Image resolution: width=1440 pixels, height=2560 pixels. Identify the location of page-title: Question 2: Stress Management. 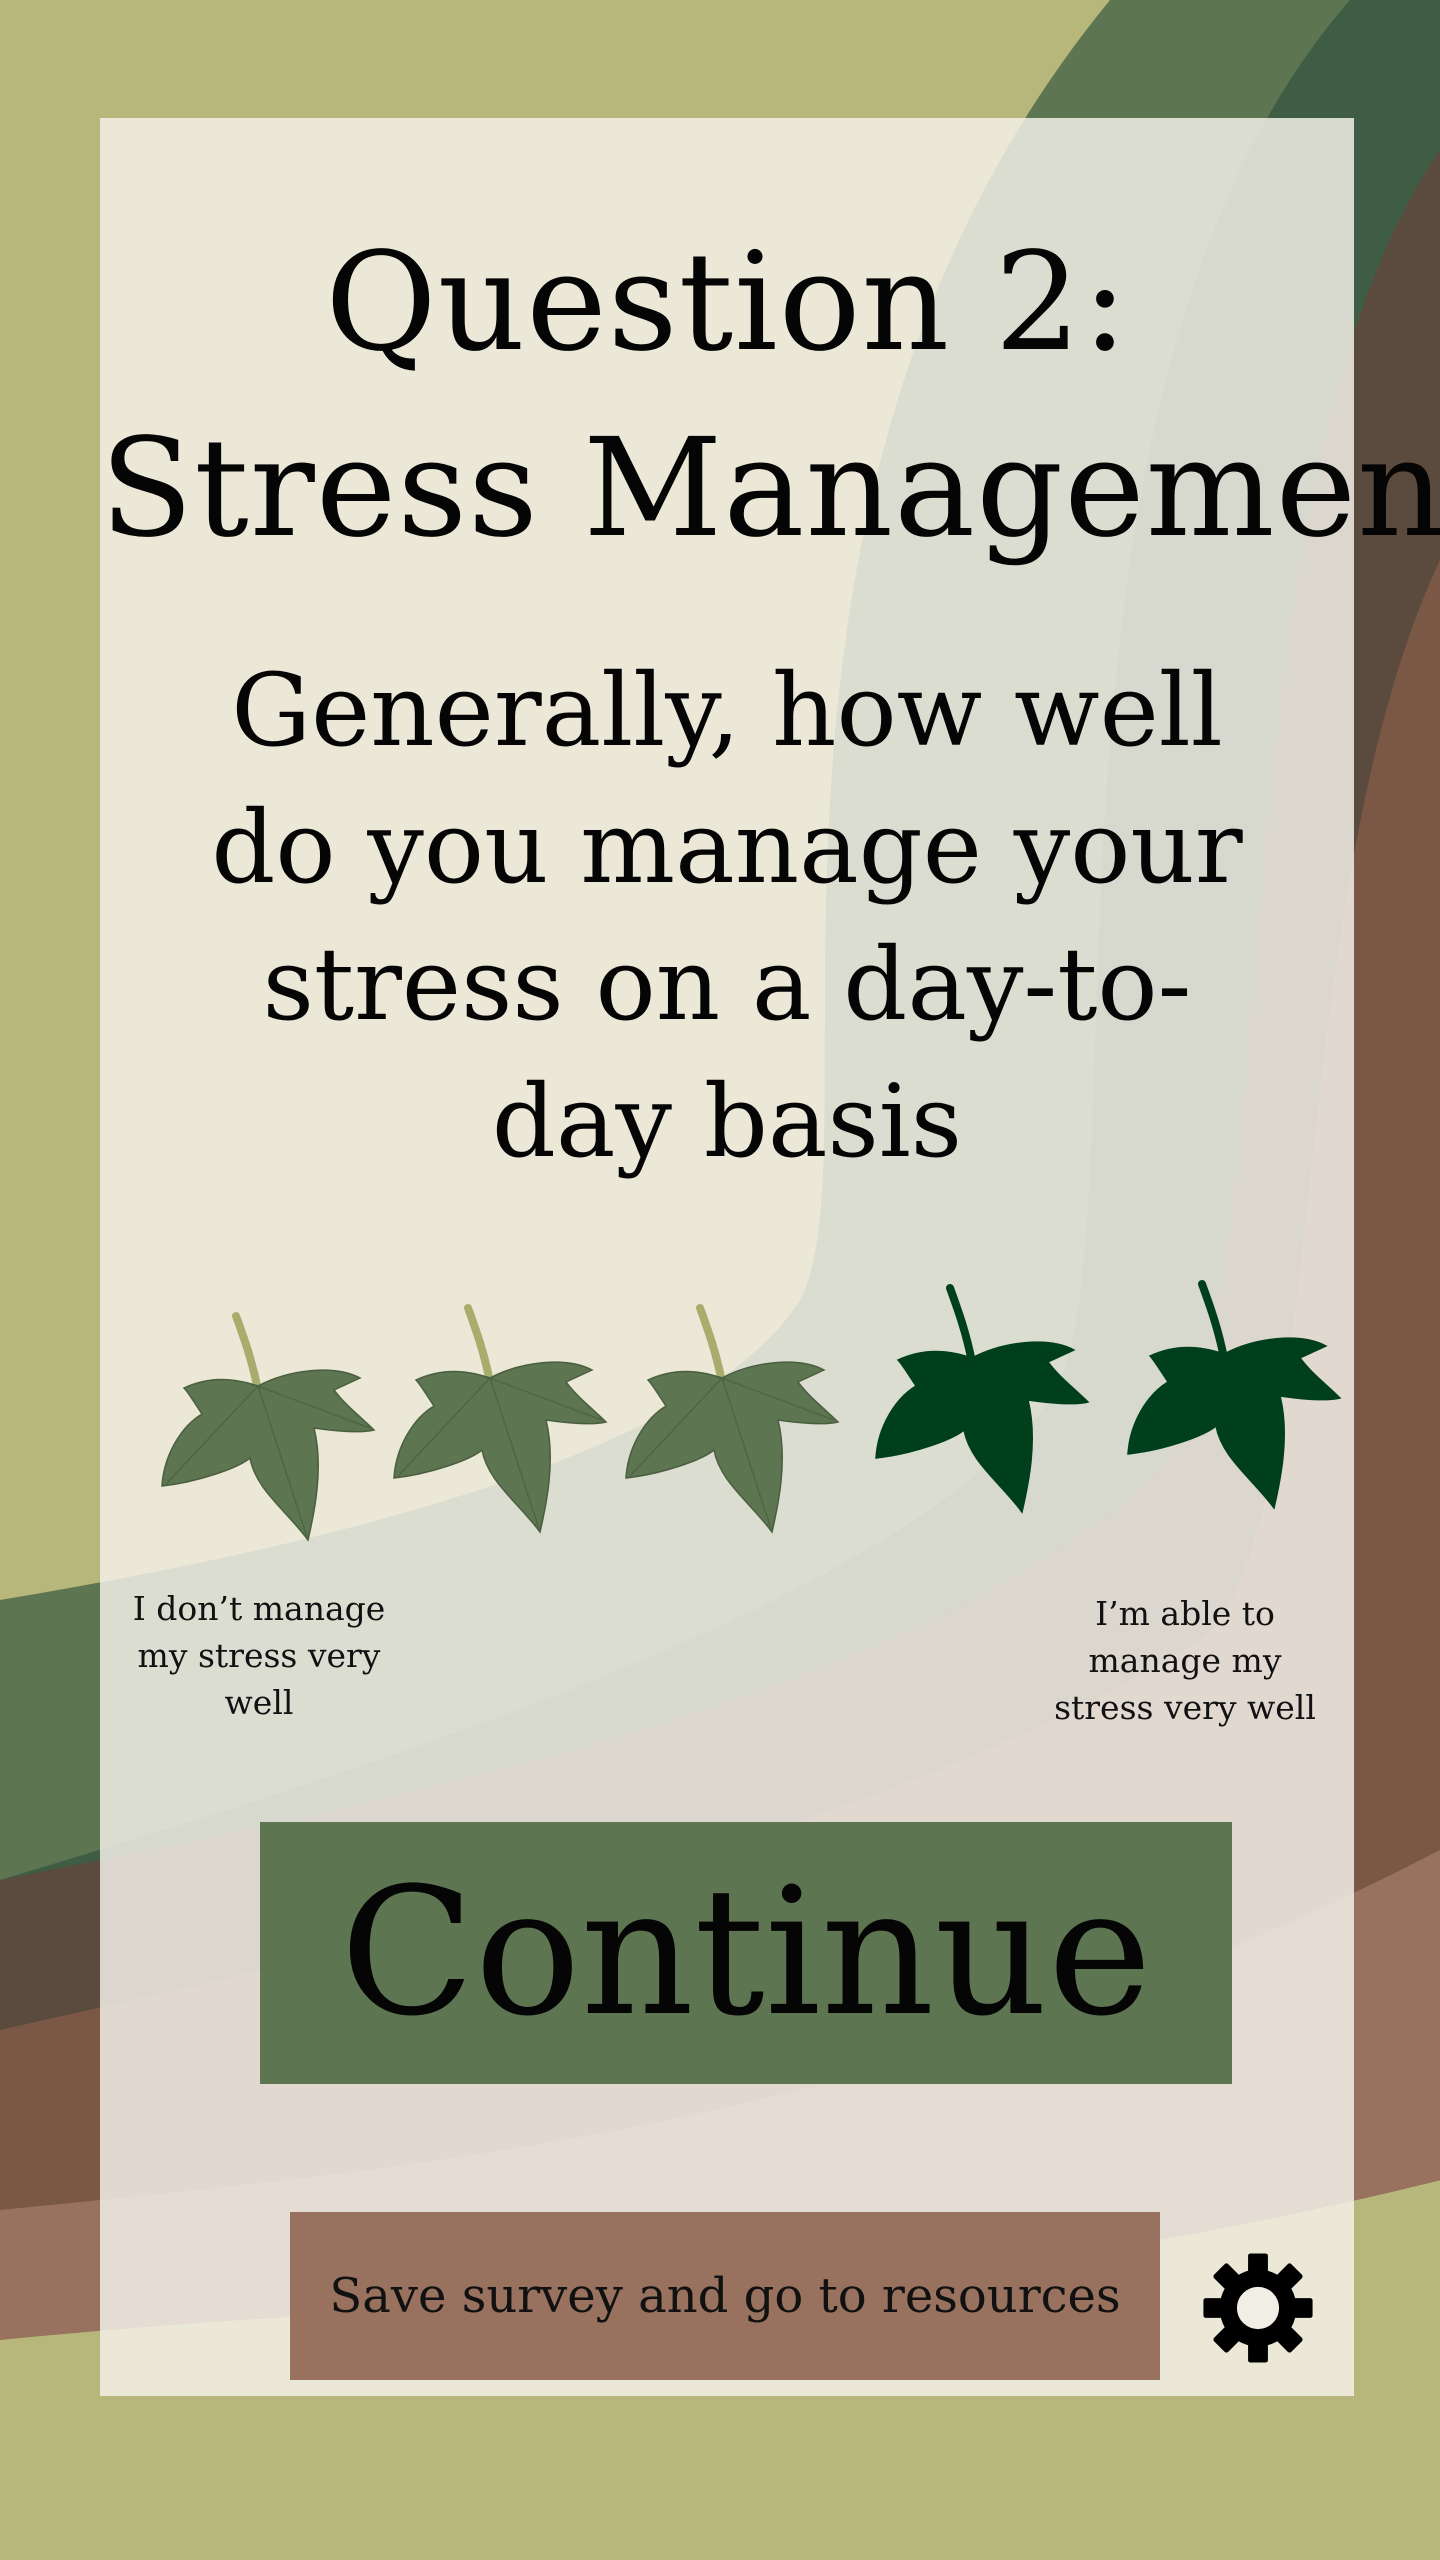
(770, 396).